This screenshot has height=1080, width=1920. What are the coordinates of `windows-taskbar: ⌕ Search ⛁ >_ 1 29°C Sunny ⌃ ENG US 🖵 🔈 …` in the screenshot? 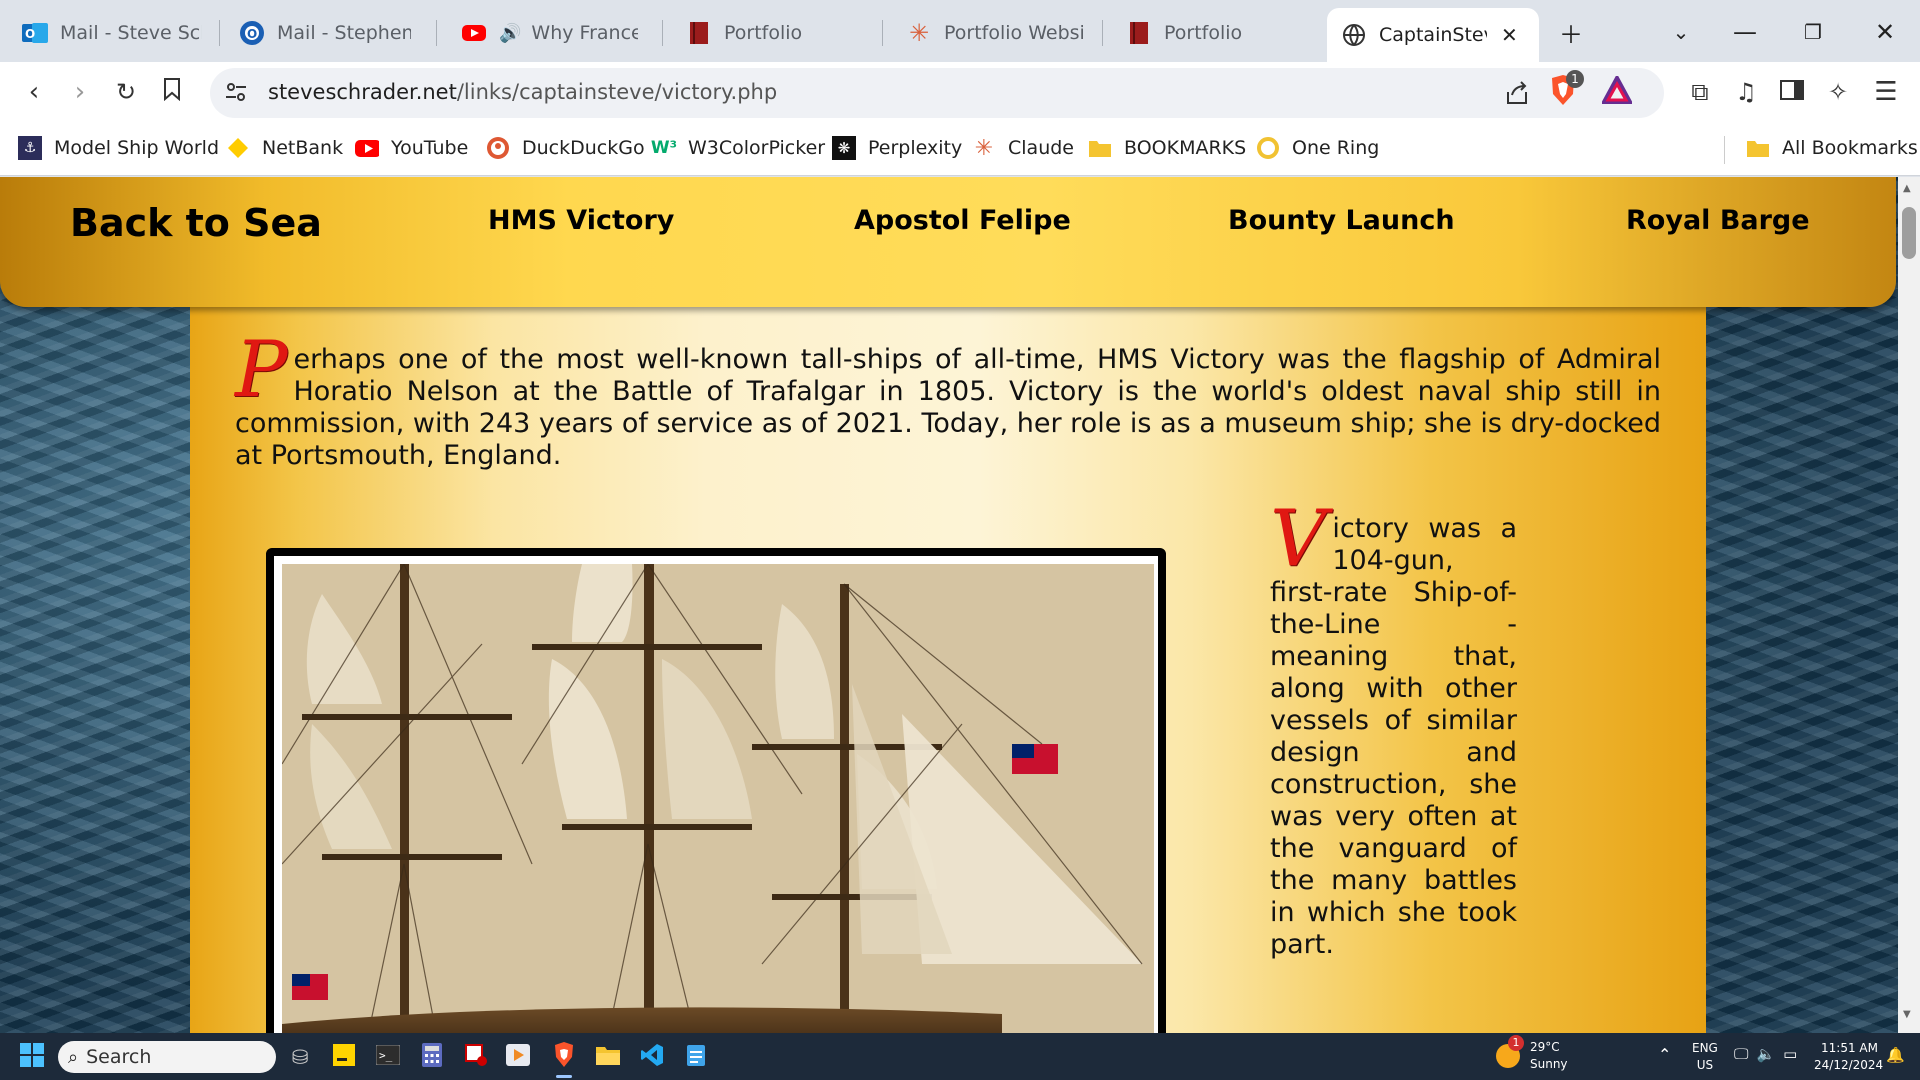 It's located at (960, 1056).